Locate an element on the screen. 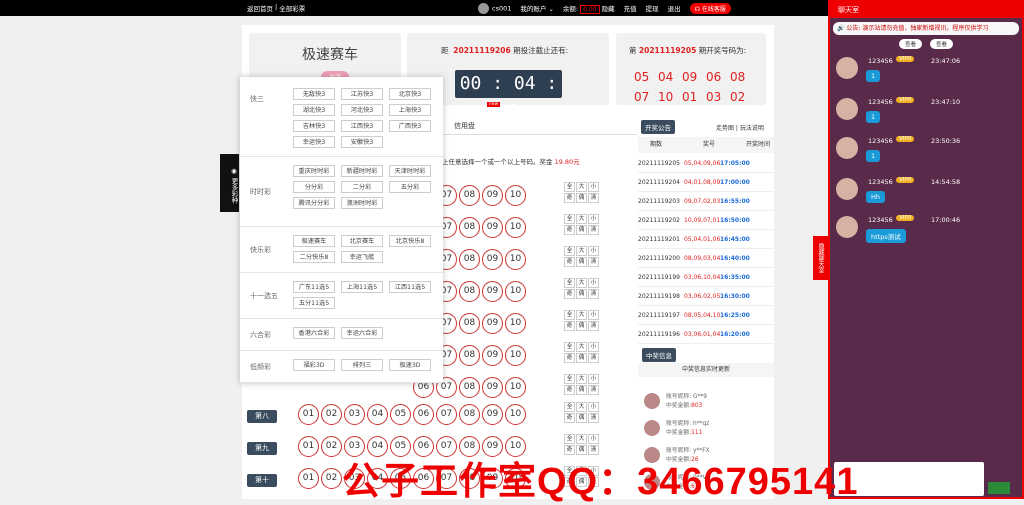  menu-item: 幸运快3 is located at coordinates (314, 142).